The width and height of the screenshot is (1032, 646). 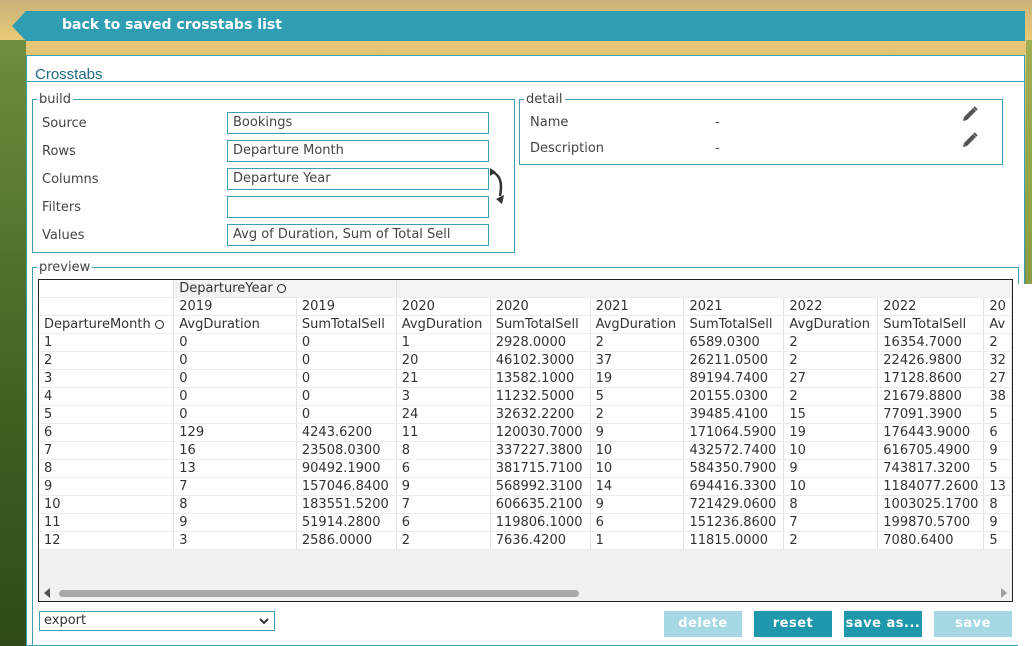 What do you see at coordinates (235, 540) in the screenshot?
I see `table-cell: 3` at bounding box center [235, 540].